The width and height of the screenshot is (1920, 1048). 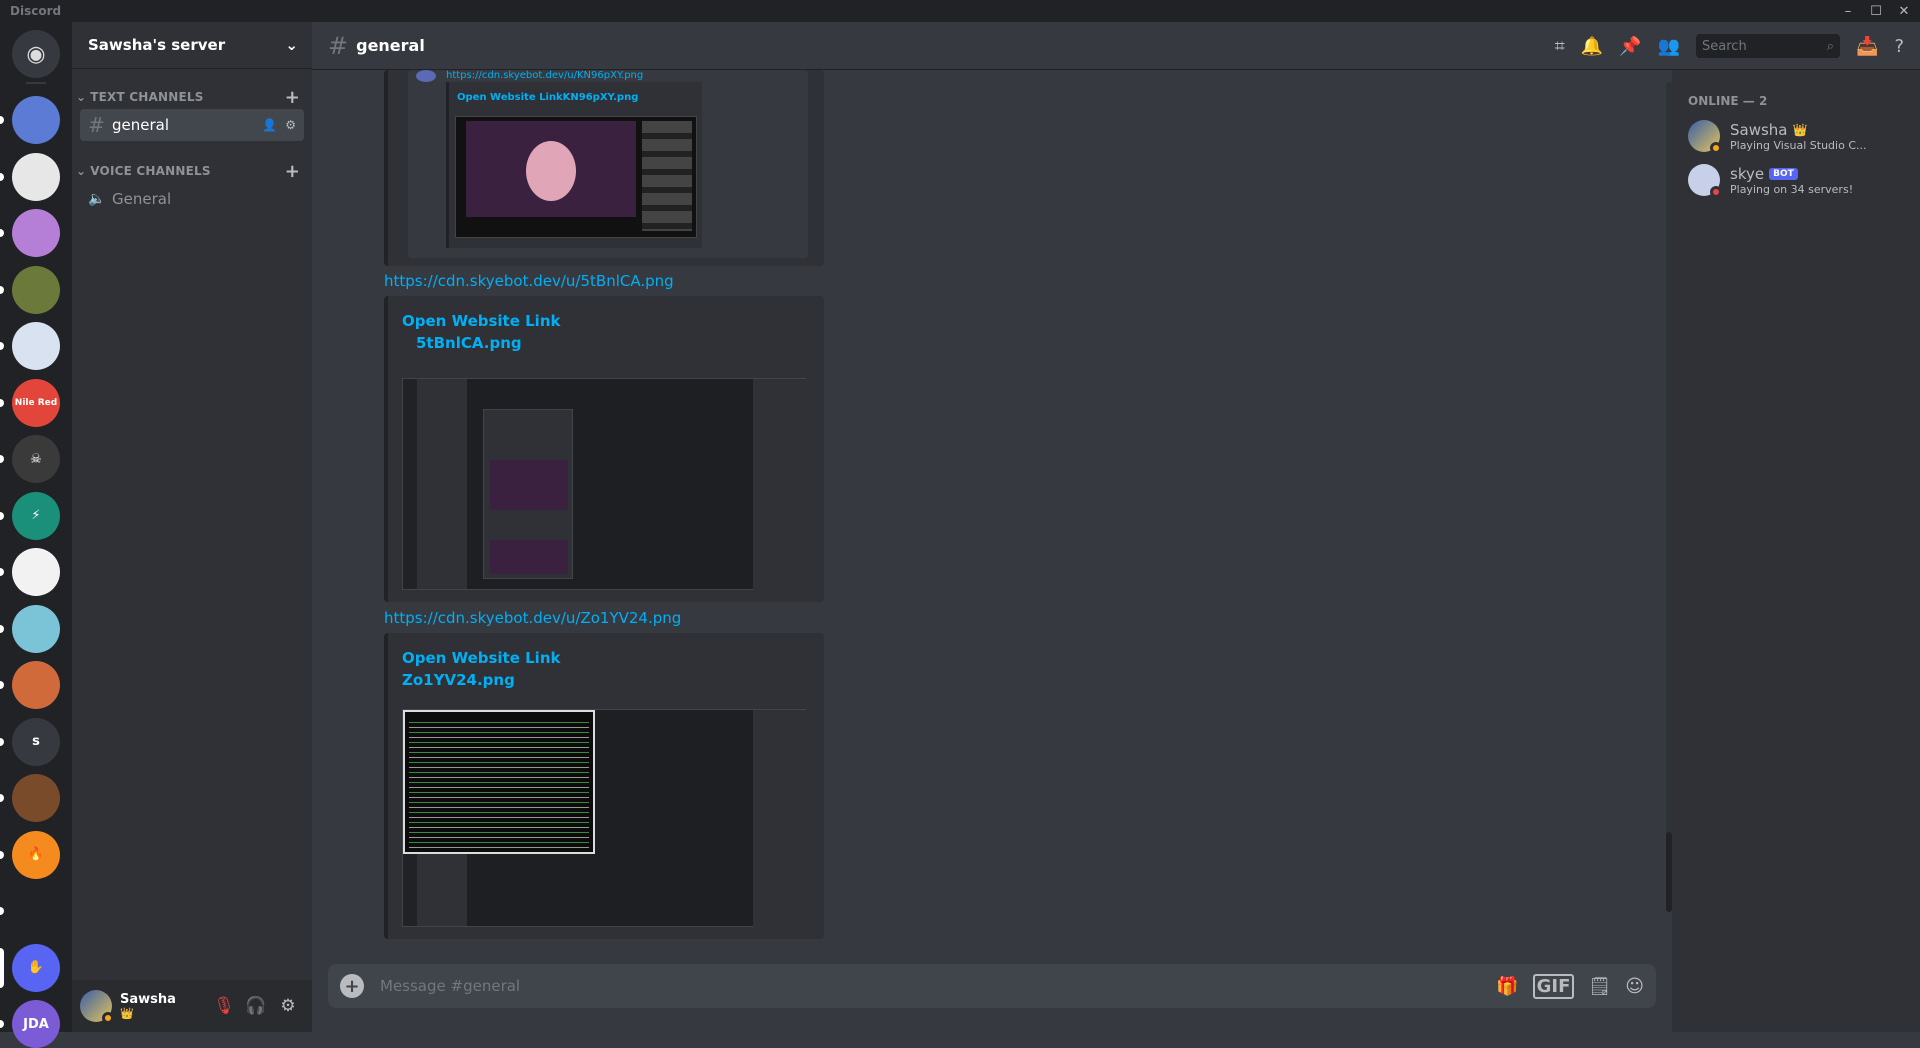 What do you see at coordinates (97, 1007) in the screenshot?
I see `avatar` at bounding box center [97, 1007].